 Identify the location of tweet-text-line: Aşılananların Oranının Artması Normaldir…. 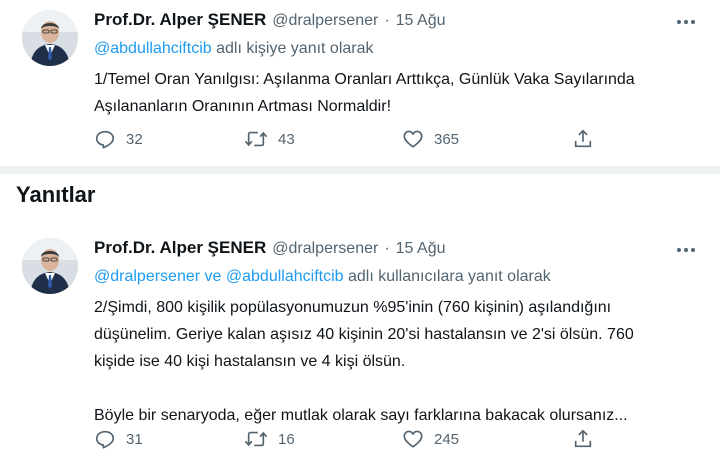
(243, 106).